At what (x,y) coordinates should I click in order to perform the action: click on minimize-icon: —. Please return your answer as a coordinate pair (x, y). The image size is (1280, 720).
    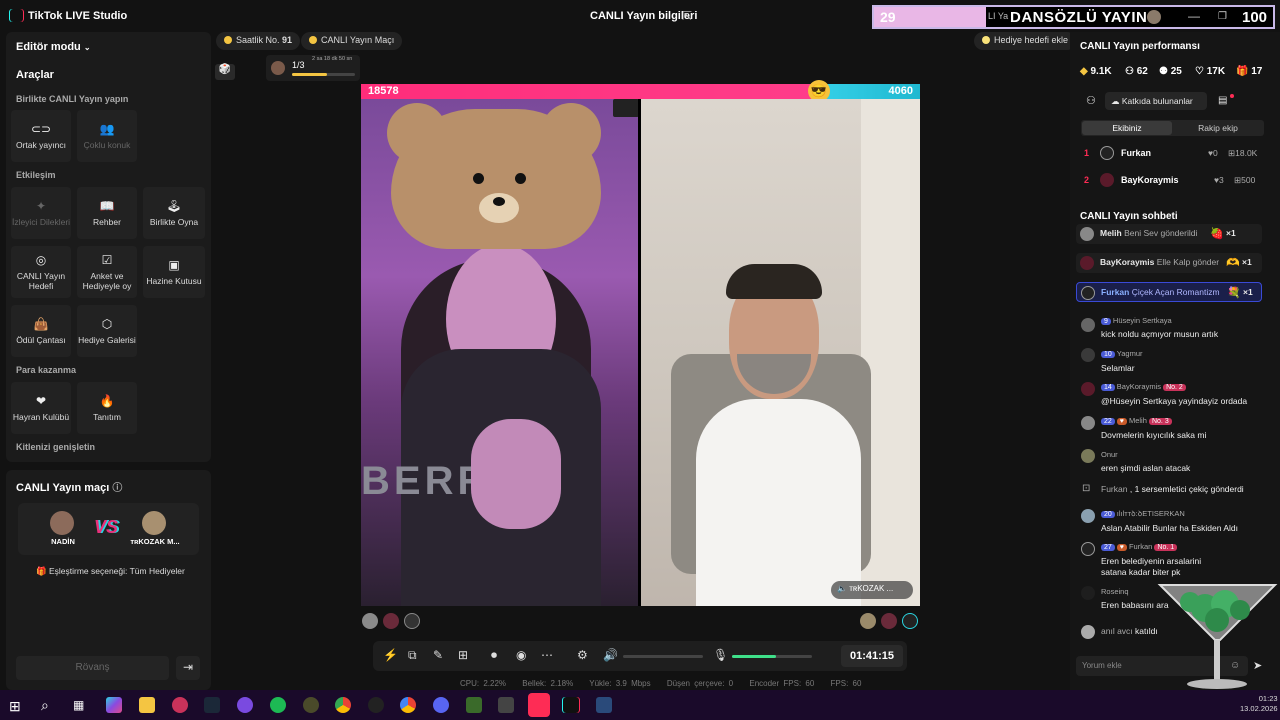
    Looking at the image, I should click on (1194, 16).